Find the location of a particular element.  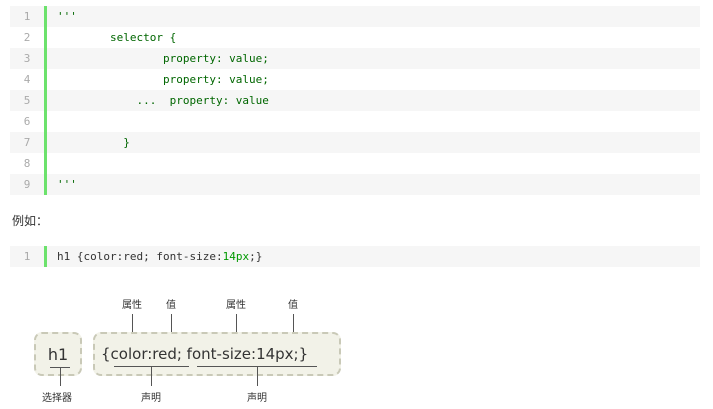

code-text: } is located at coordinates (93, 142).